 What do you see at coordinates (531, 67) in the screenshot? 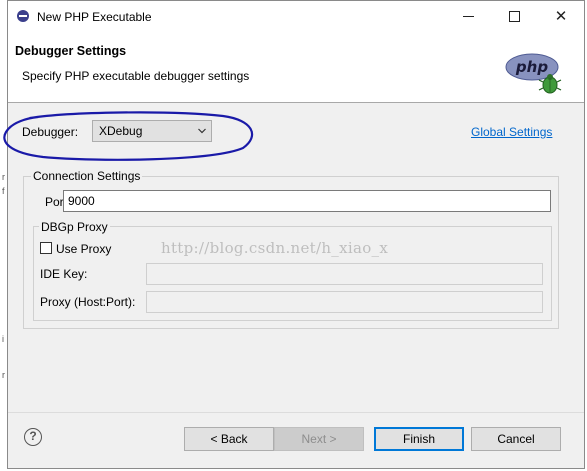
I see `php-logo-text: php` at bounding box center [531, 67].